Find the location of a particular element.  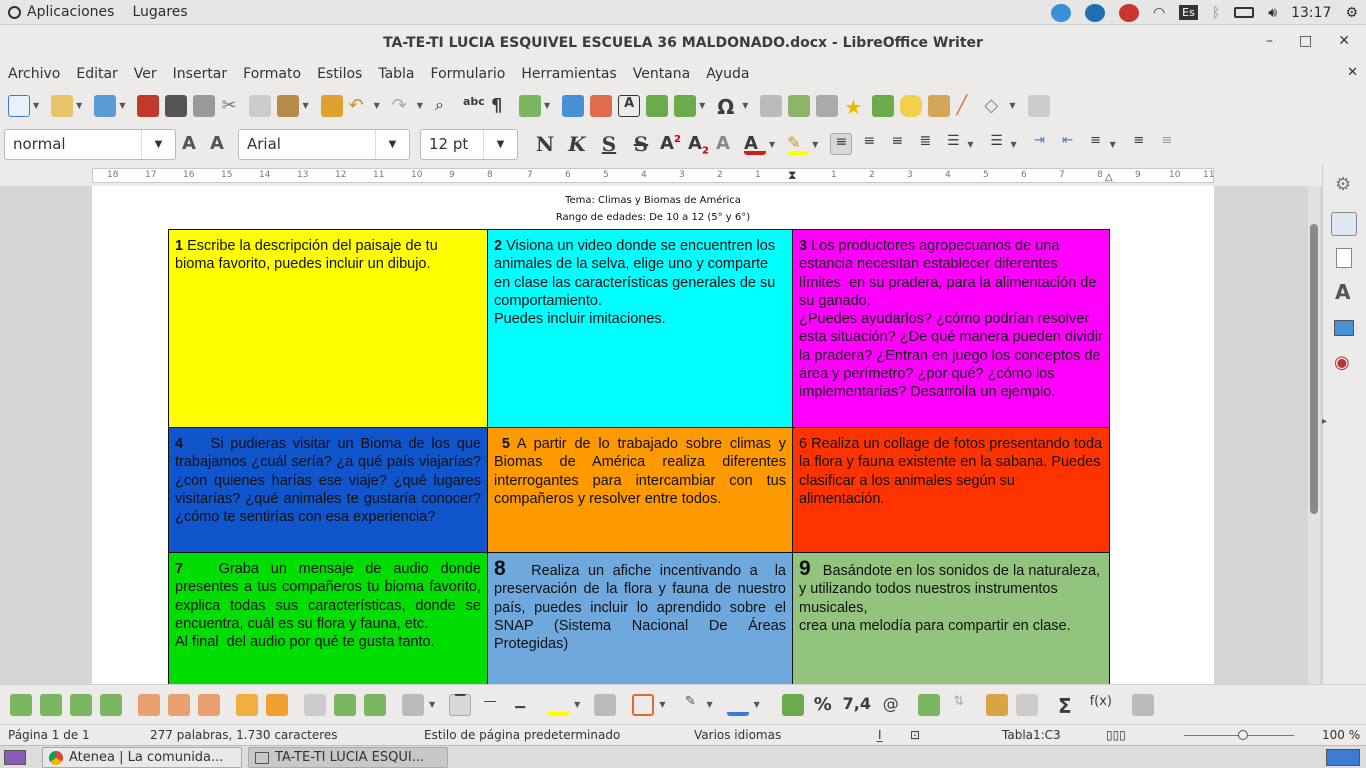

subscript-icon: A2 is located at coordinates (699, 145).